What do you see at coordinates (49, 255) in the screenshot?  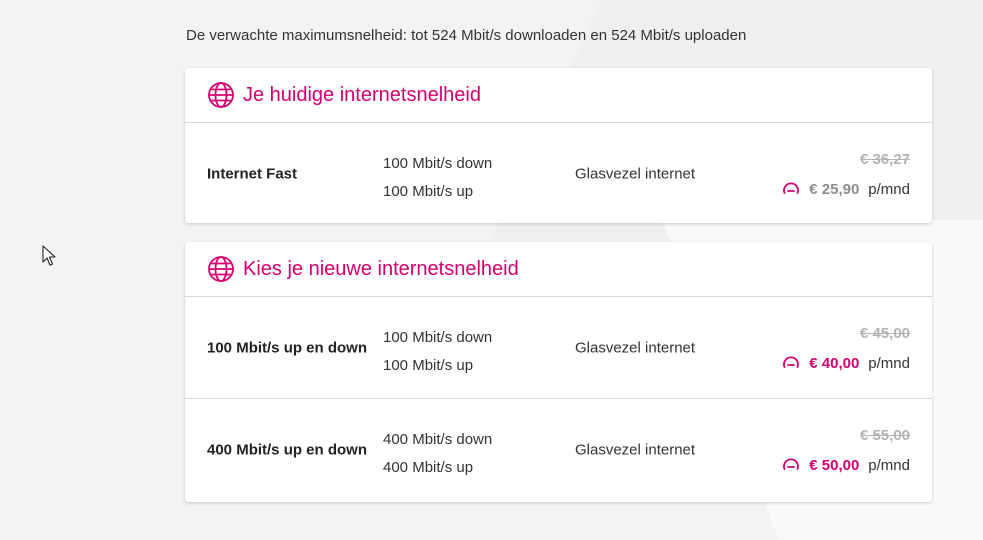 I see `mouse-cursor-icon` at bounding box center [49, 255].